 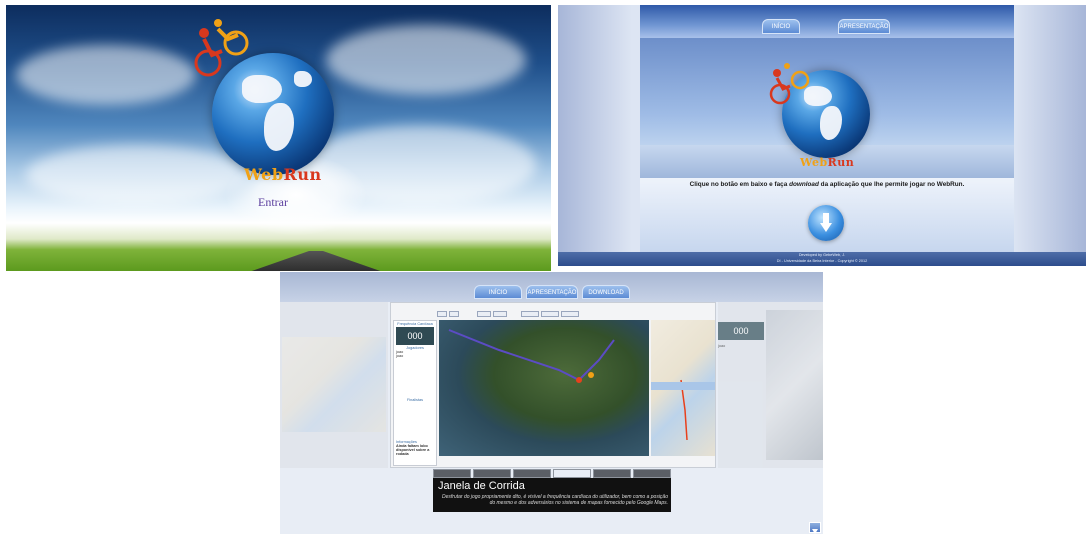 What do you see at coordinates (815, 528) in the screenshot?
I see `download-icon` at bounding box center [815, 528].